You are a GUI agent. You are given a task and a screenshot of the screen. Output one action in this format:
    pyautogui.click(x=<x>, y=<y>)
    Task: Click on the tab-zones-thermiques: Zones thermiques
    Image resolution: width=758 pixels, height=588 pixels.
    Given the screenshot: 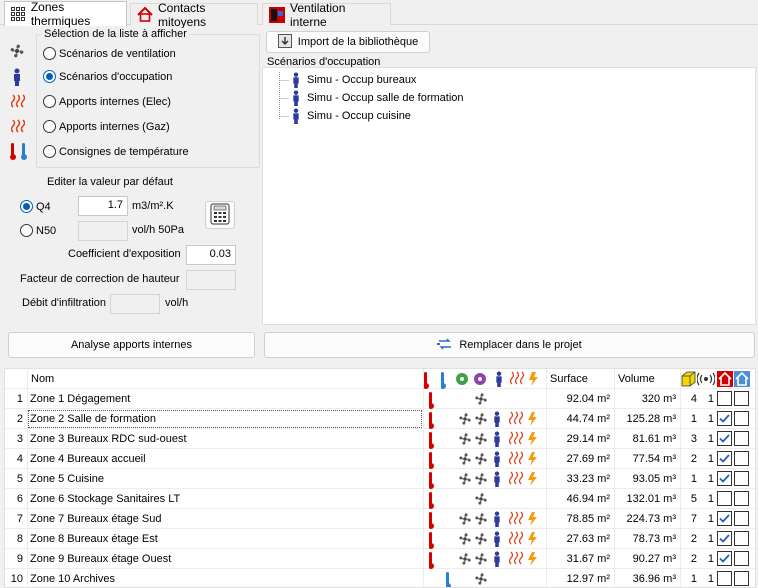 What is the action you would take?
    pyautogui.click(x=65, y=14)
    